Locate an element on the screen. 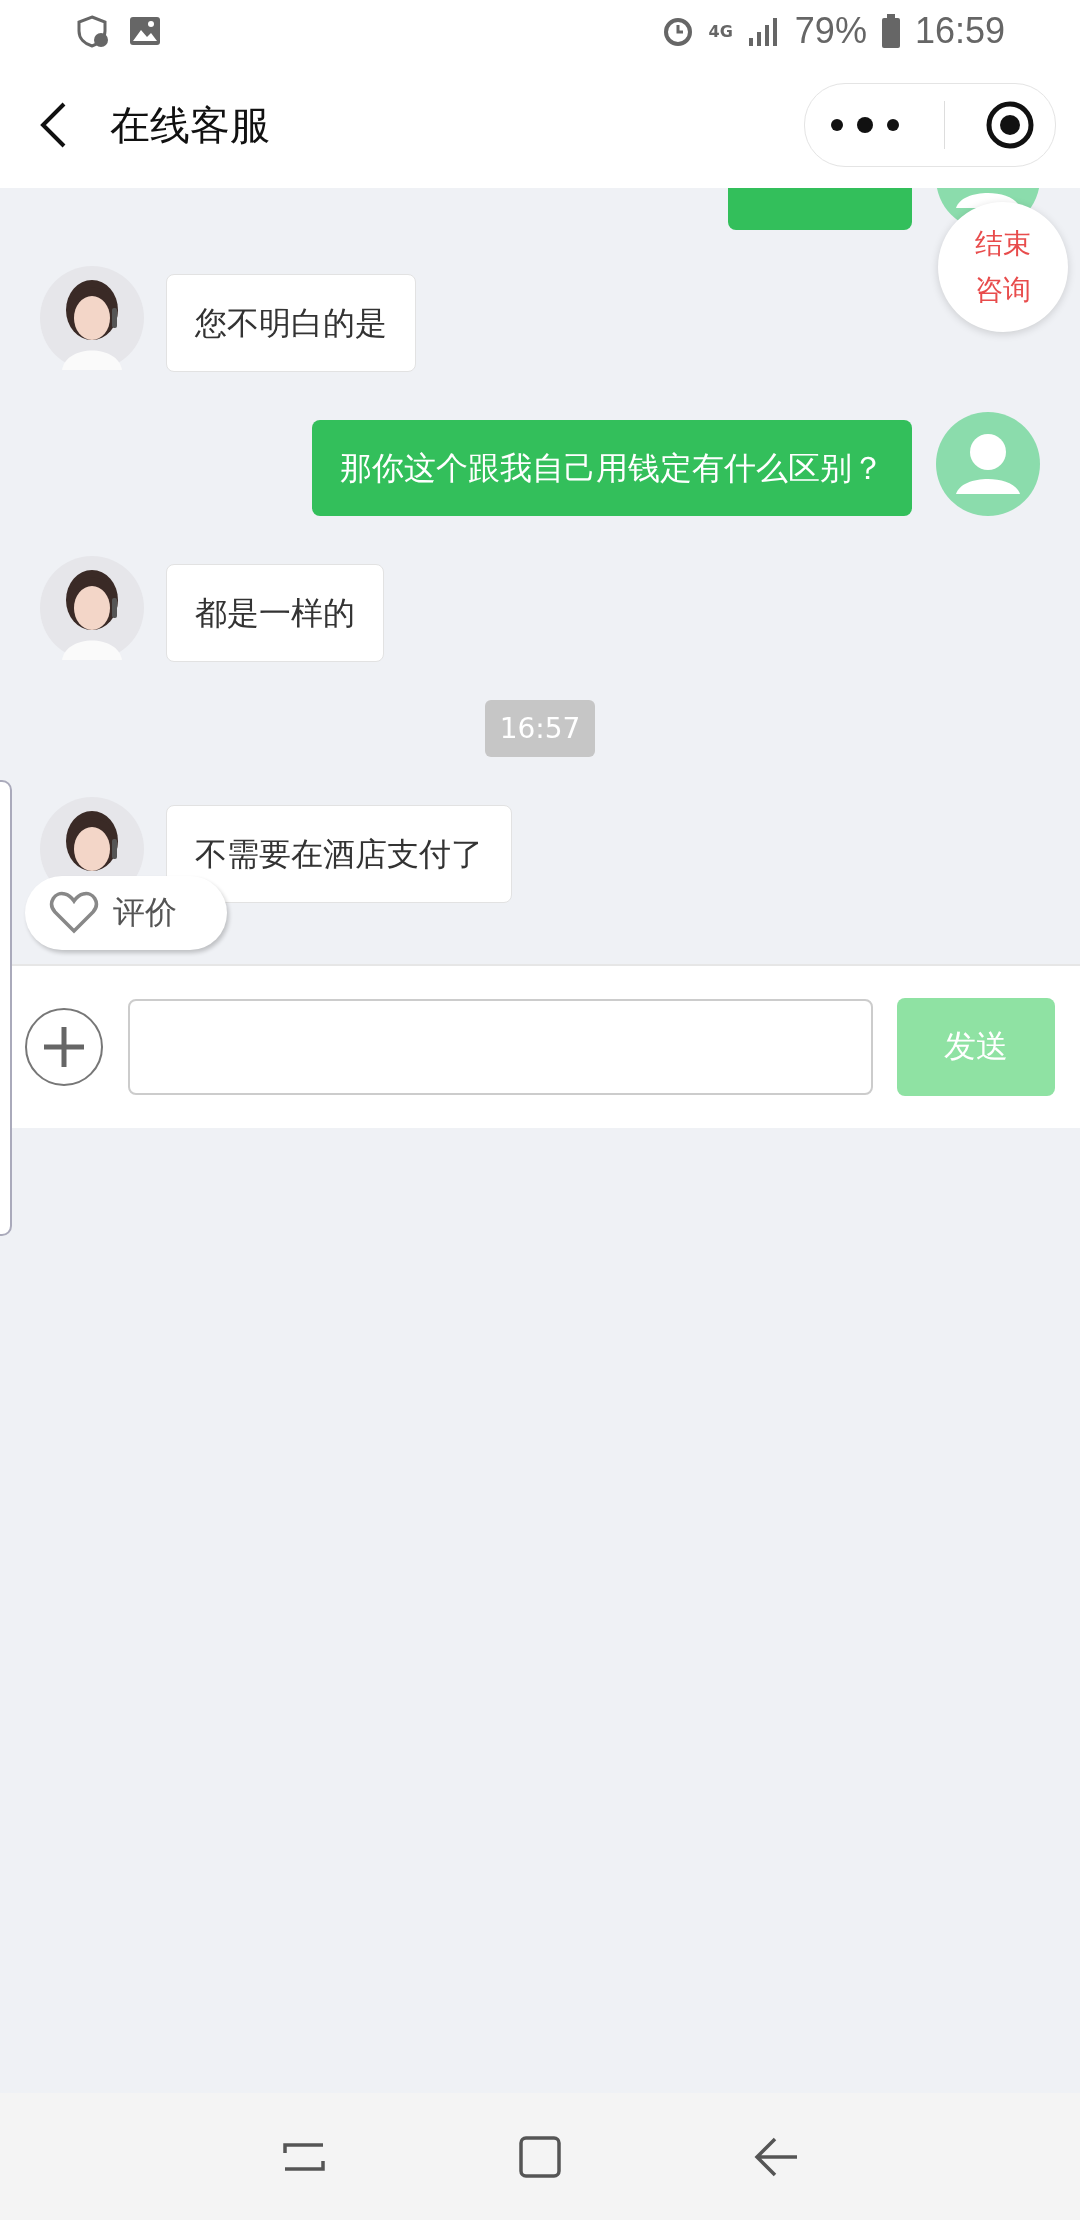  message-bubble: 那你这个跟我自己用钱定有什么区别？ is located at coordinates (612, 468).